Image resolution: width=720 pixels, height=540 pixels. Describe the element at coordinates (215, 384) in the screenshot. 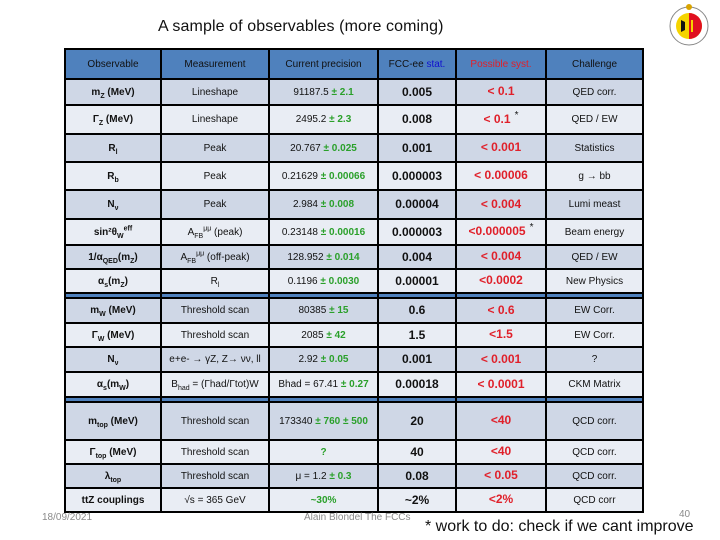

I see `measurement-cell: Bhad = (Γhad/Γtot)W` at that location.